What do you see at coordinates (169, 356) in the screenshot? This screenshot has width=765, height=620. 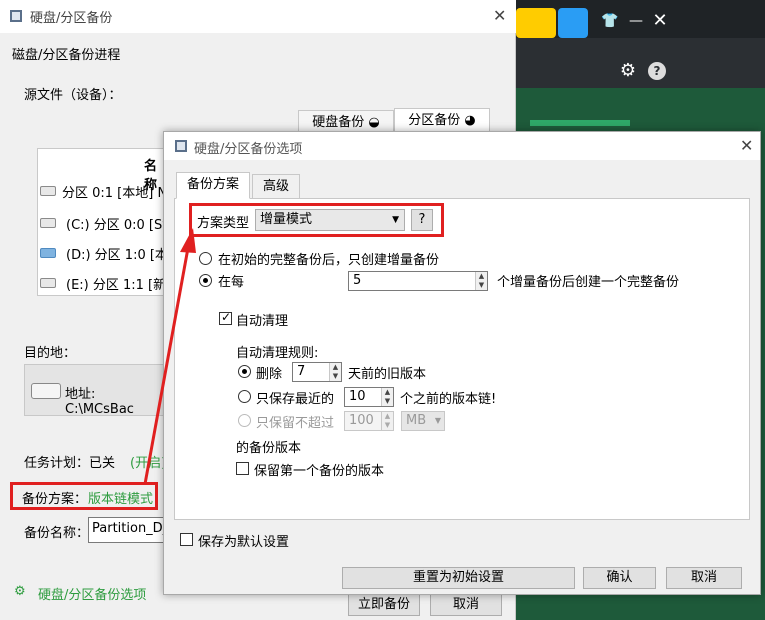 I see `annotation-arrow` at bounding box center [169, 356].